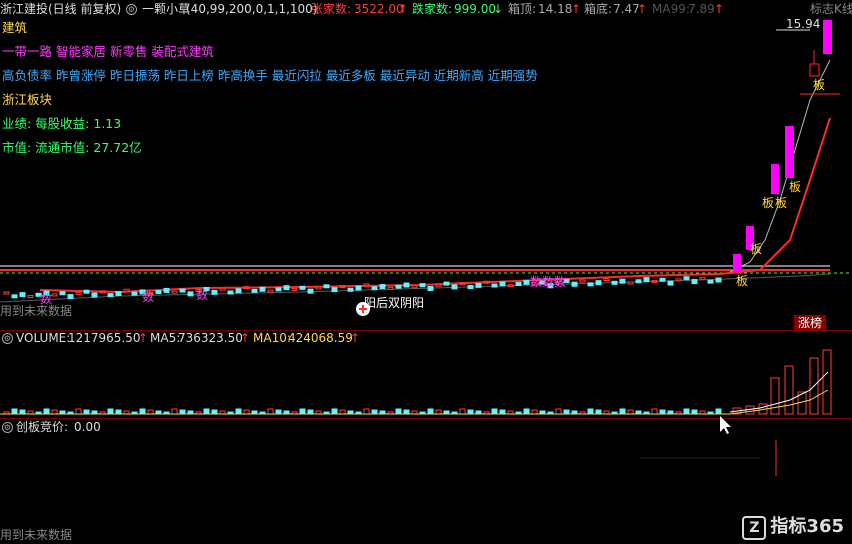 The height and width of the screenshot is (544, 852). What do you see at coordinates (210, 338) in the screenshot?
I see `ma5-value: 736323.50` at bounding box center [210, 338].